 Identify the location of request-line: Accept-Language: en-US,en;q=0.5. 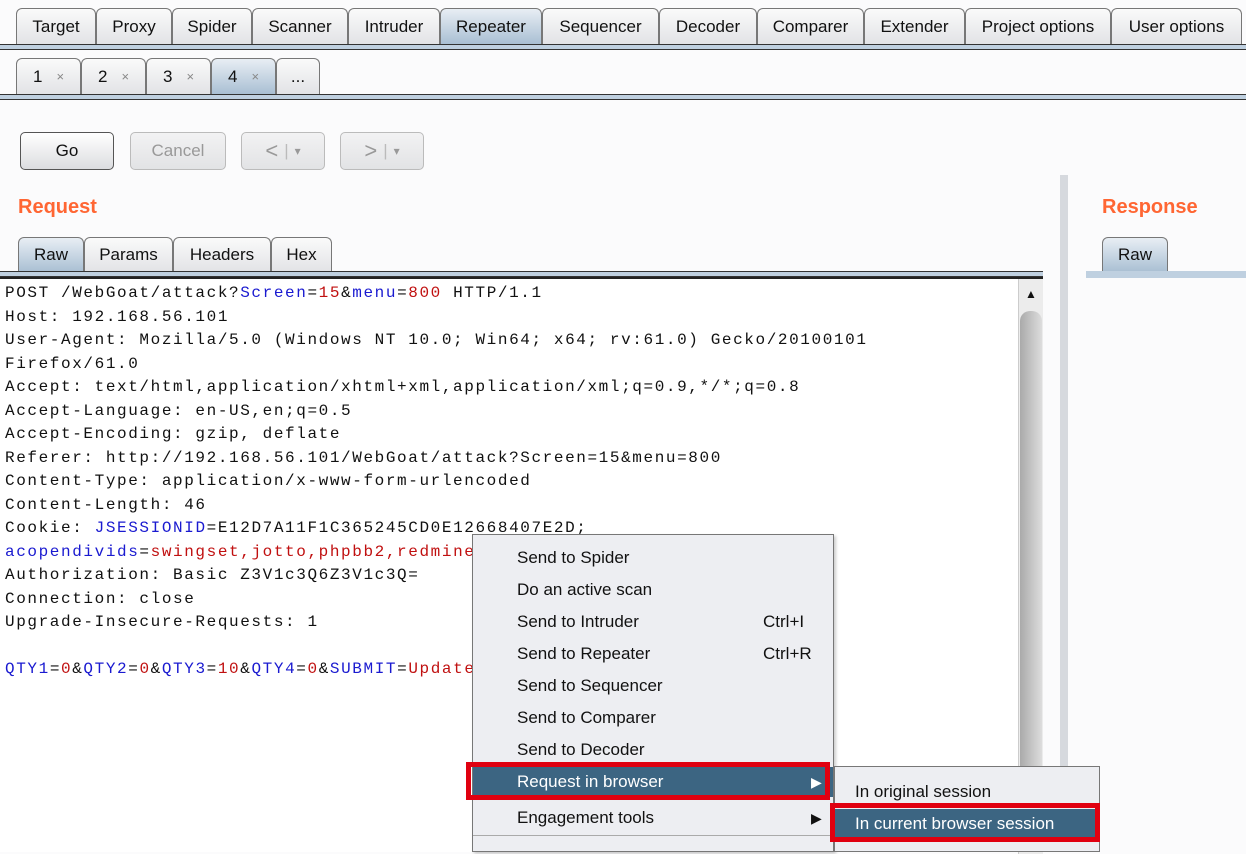
(436, 412).